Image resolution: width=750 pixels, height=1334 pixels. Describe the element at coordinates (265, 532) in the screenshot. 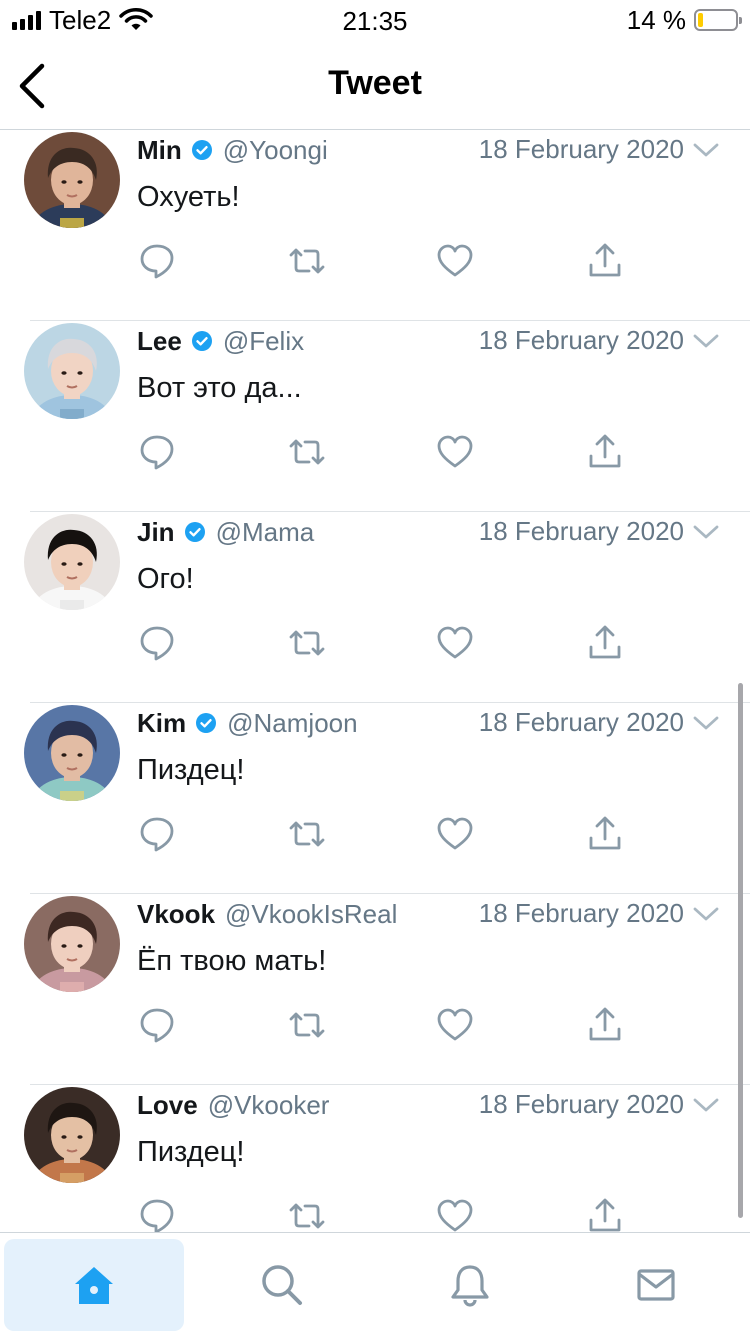

I see `author-handle: @Mama` at that location.